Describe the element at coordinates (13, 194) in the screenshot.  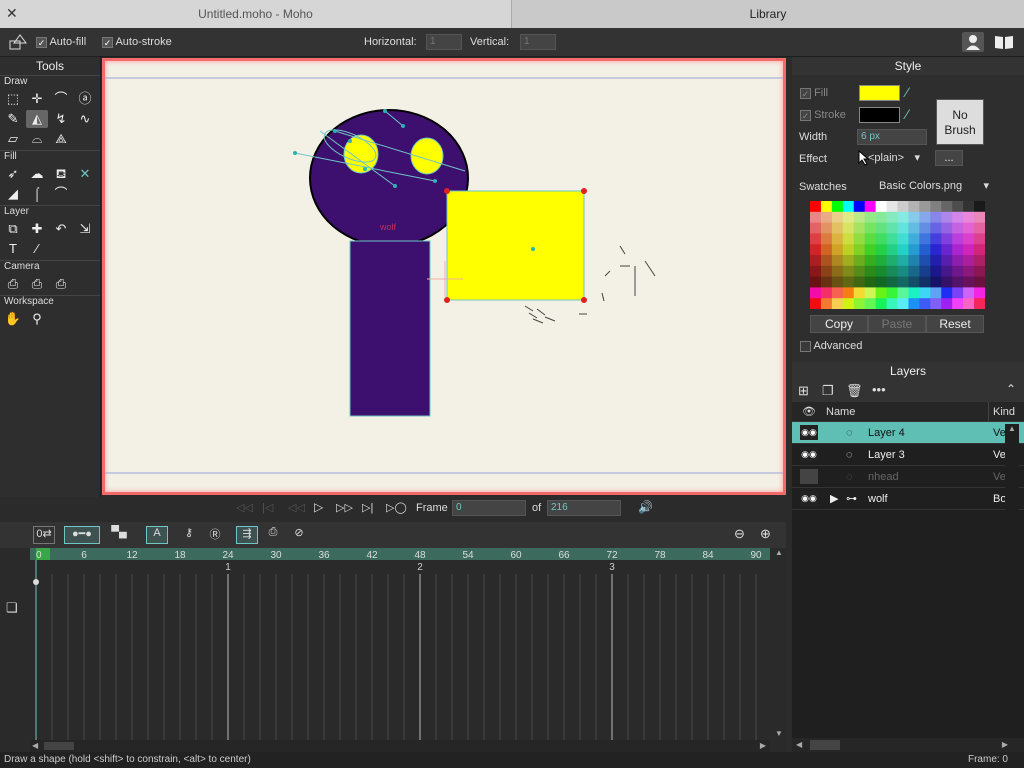
I see `line-width-icon: ◢` at that location.